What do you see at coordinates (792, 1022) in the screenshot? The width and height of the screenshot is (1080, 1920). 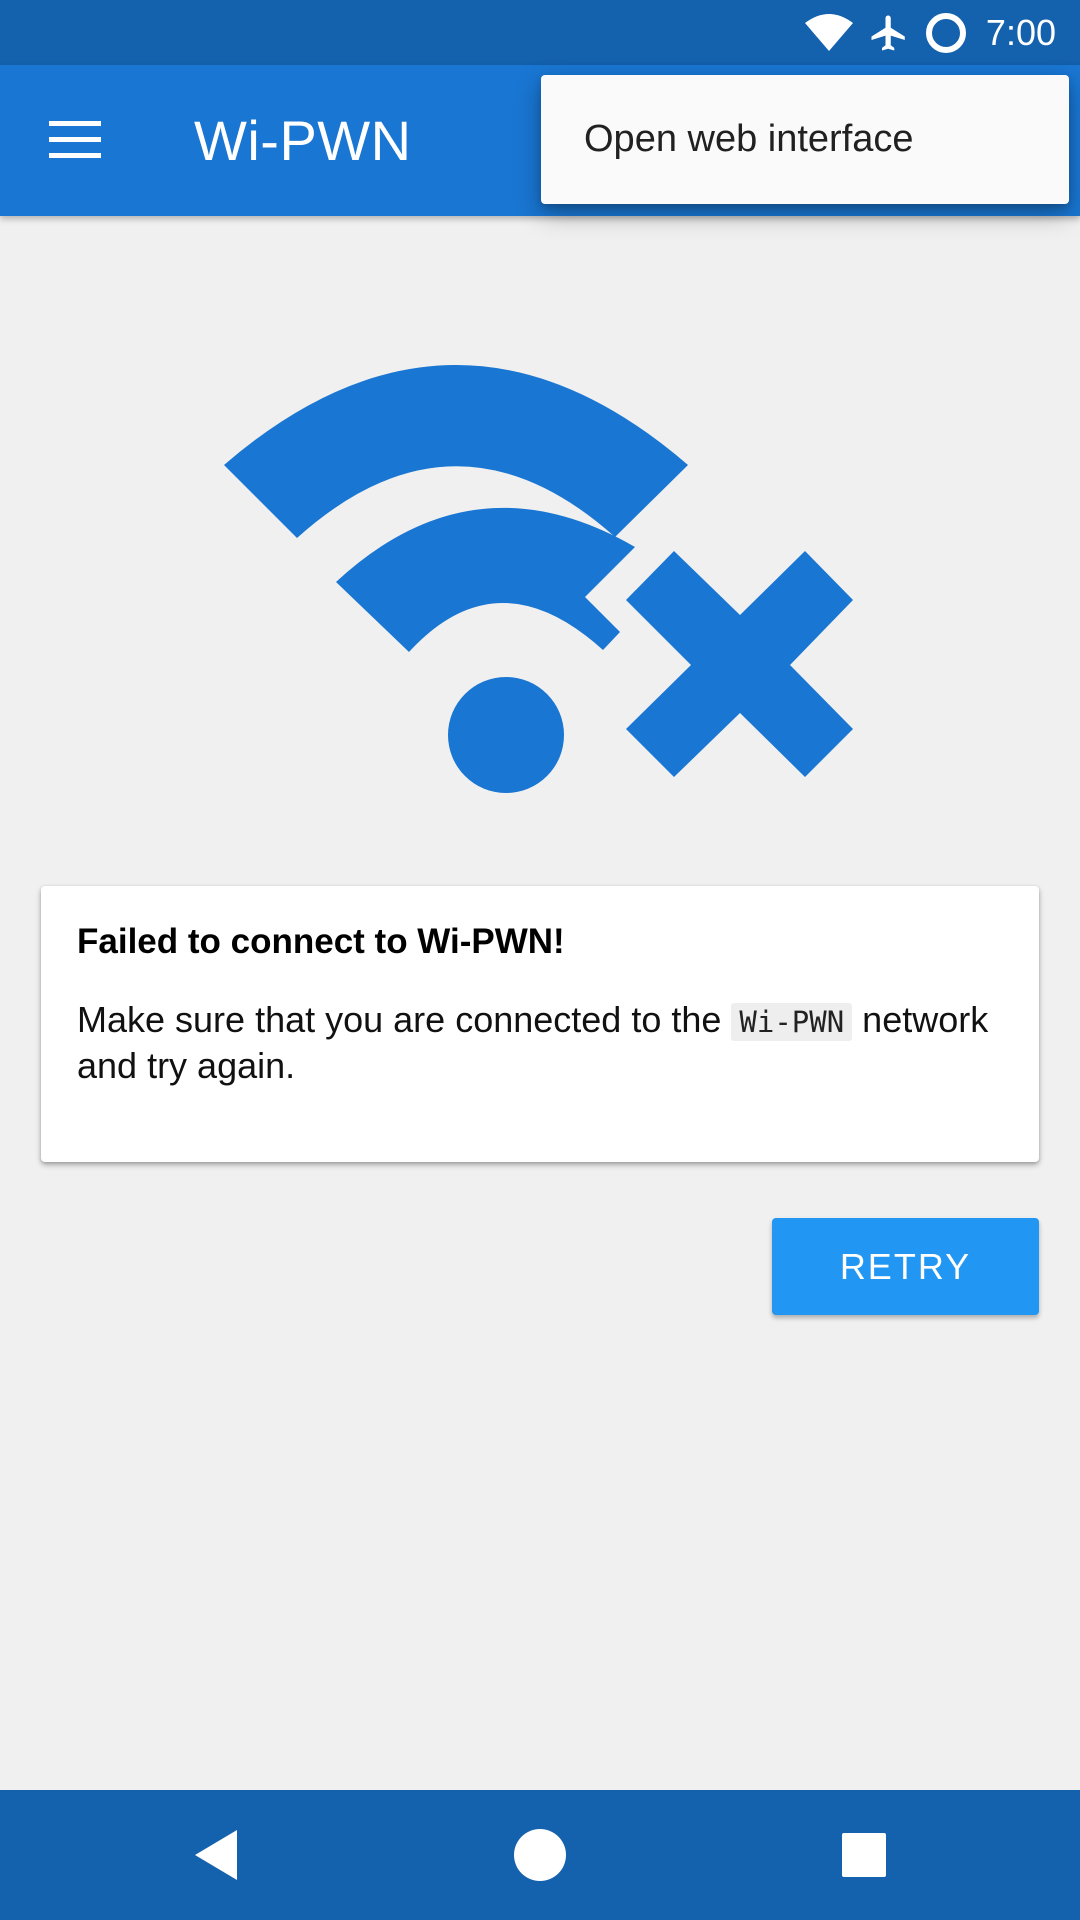 I see `network-name-code: Wi-PWN` at bounding box center [792, 1022].